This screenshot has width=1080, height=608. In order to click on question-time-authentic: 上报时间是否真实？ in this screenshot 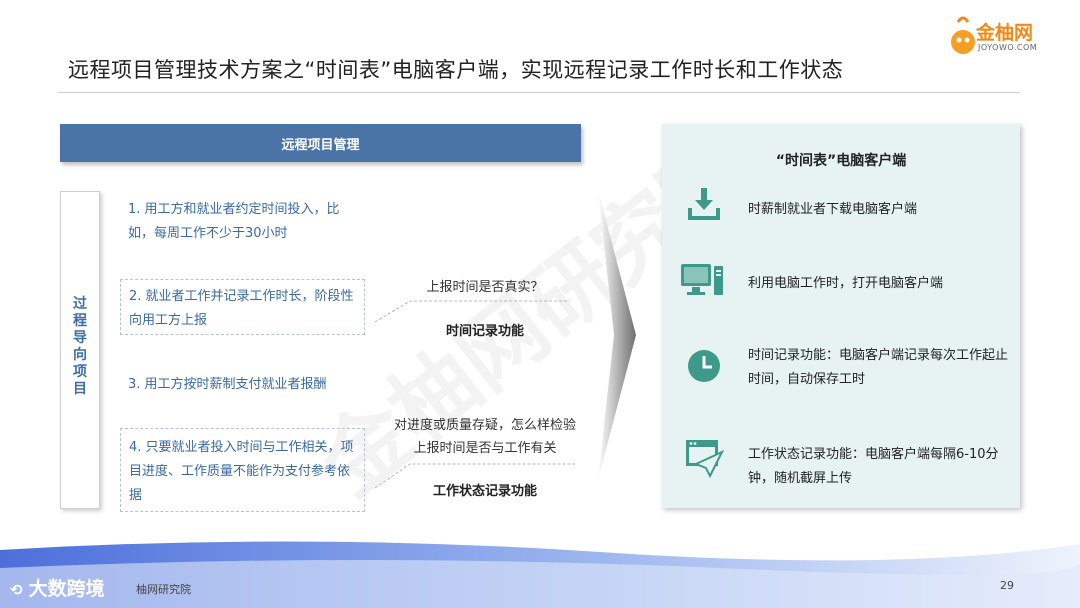, I will do `click(485, 287)`.